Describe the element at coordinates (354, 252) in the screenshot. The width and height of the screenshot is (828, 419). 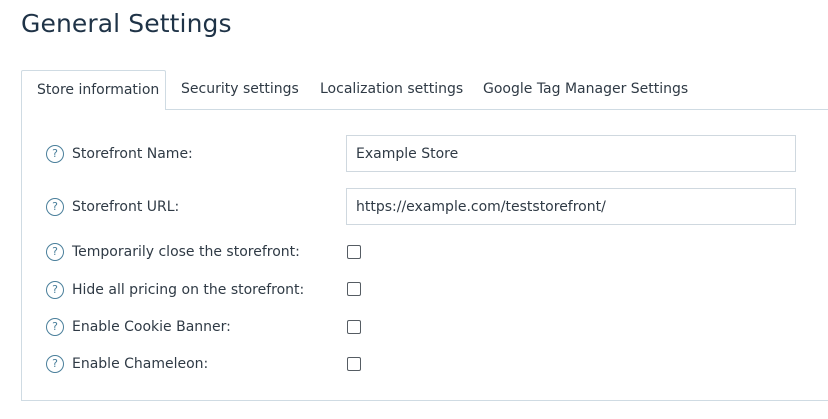
I see `close-storefront-checkbox` at that location.